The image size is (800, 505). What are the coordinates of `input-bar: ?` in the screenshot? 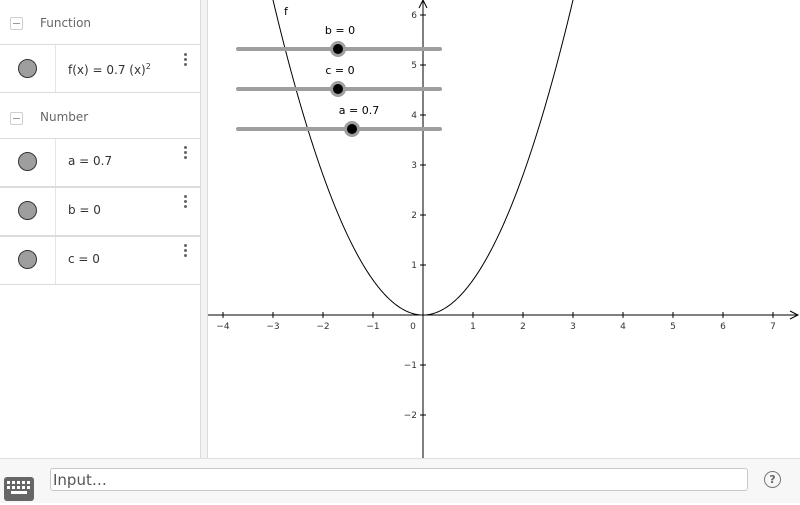 It's located at (400, 480).